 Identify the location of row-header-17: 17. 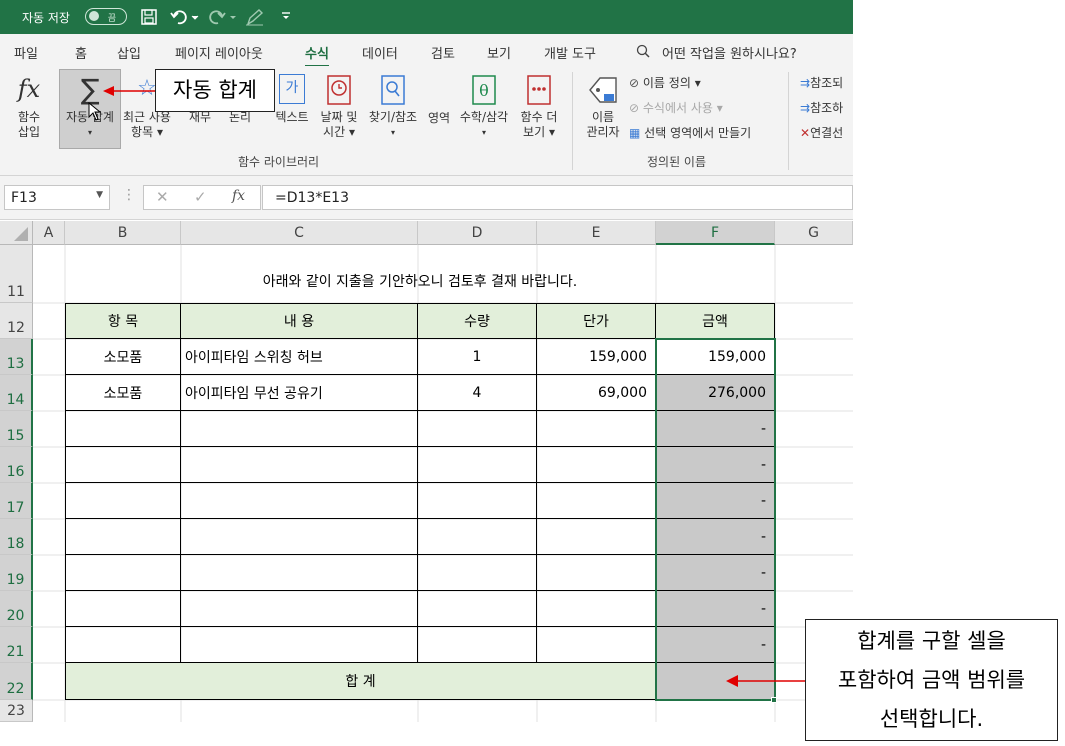
(16, 501).